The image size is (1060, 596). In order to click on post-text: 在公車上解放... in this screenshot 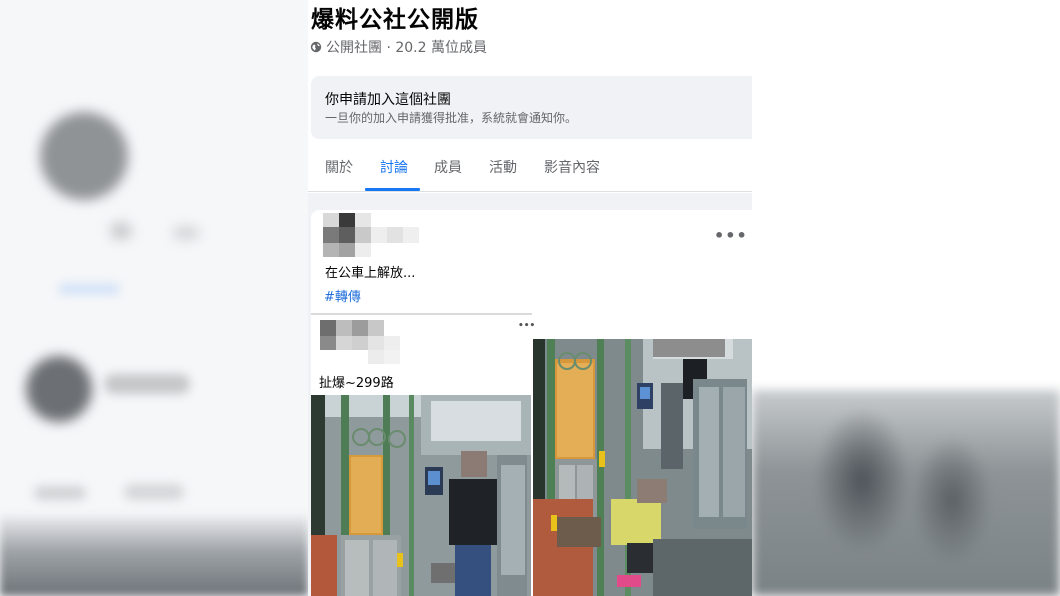, I will do `click(370, 273)`.